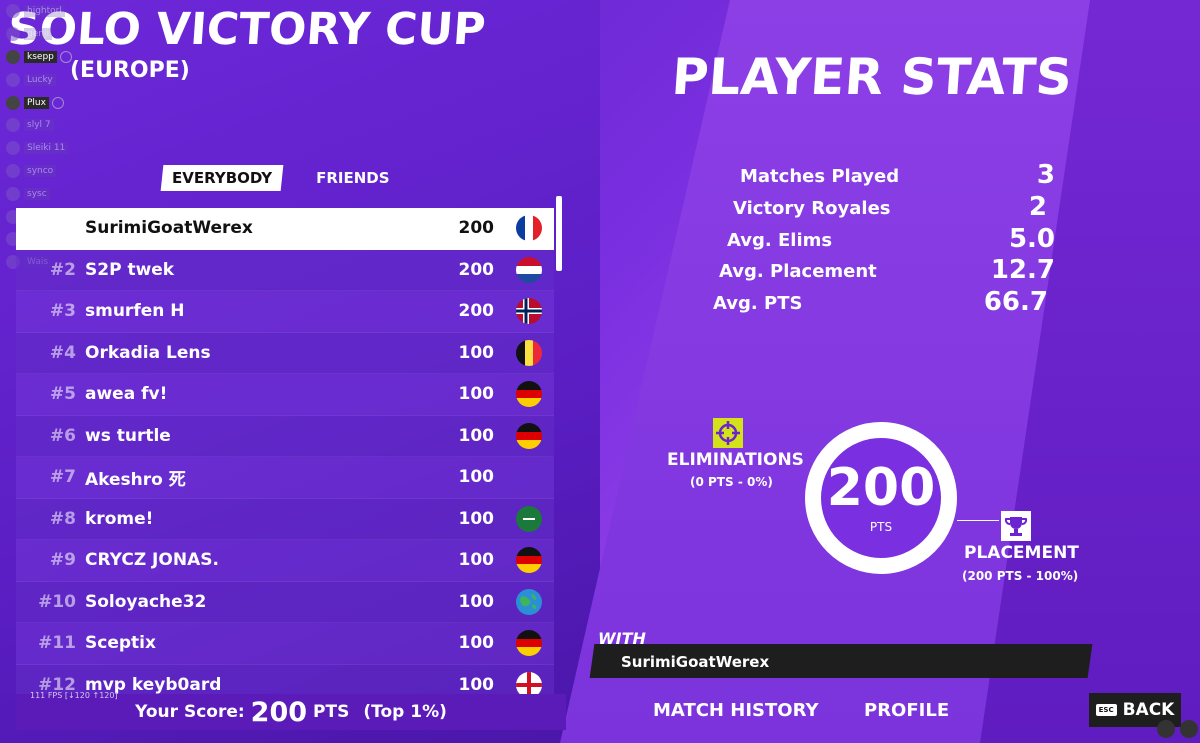 The width and height of the screenshot is (1200, 743). What do you see at coordinates (780, 240) in the screenshot?
I see `stat-label: Avg. Elims` at bounding box center [780, 240].